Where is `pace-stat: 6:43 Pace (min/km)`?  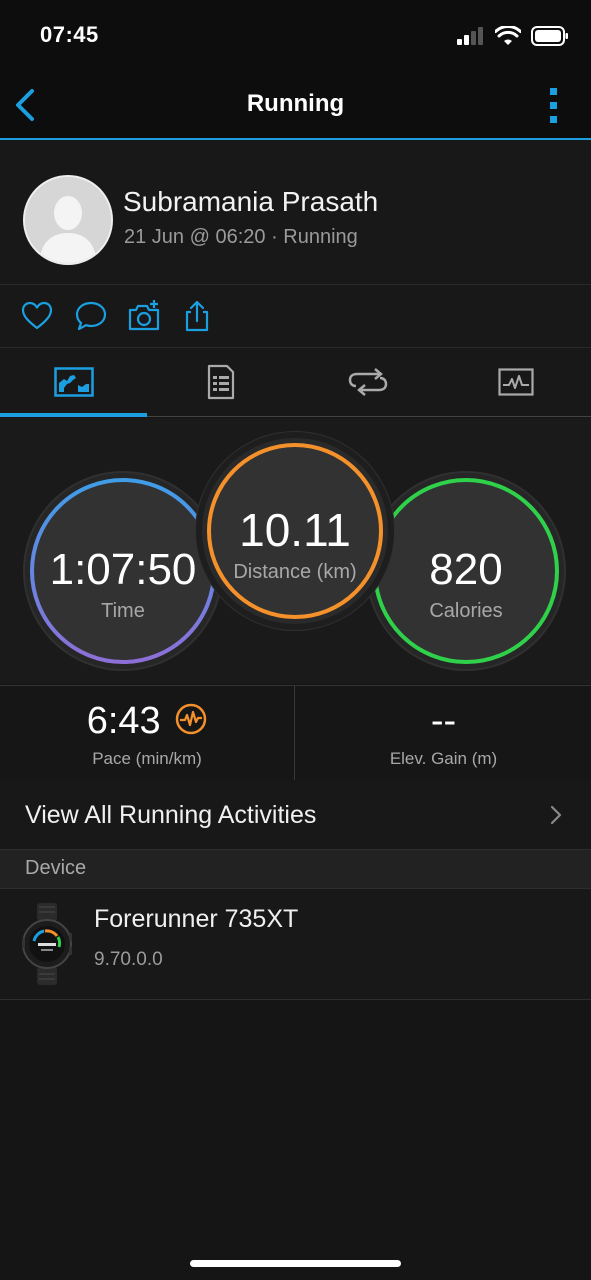
pace-stat: 6:43 Pace (min/km) is located at coordinates (147, 733).